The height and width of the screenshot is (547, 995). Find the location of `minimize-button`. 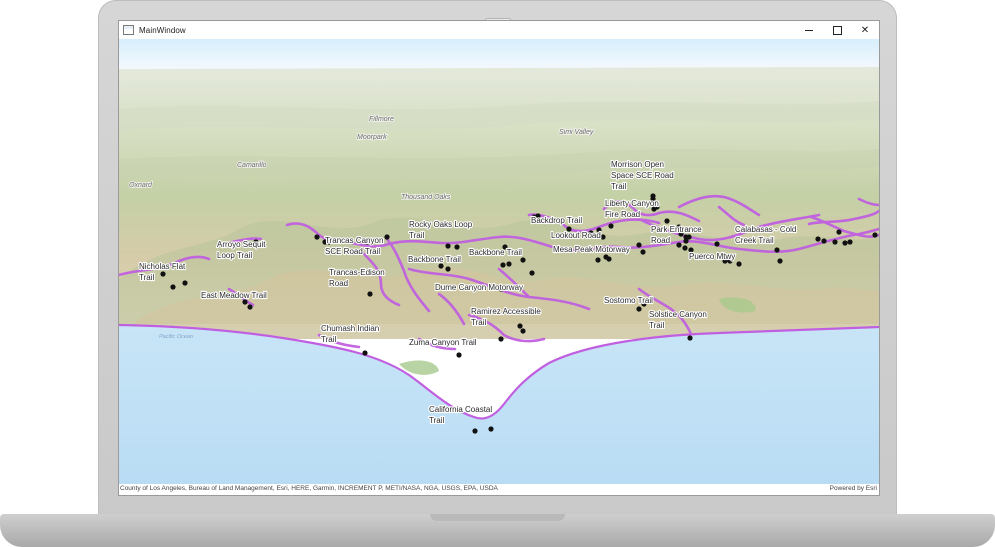

minimize-button is located at coordinates (809, 30).